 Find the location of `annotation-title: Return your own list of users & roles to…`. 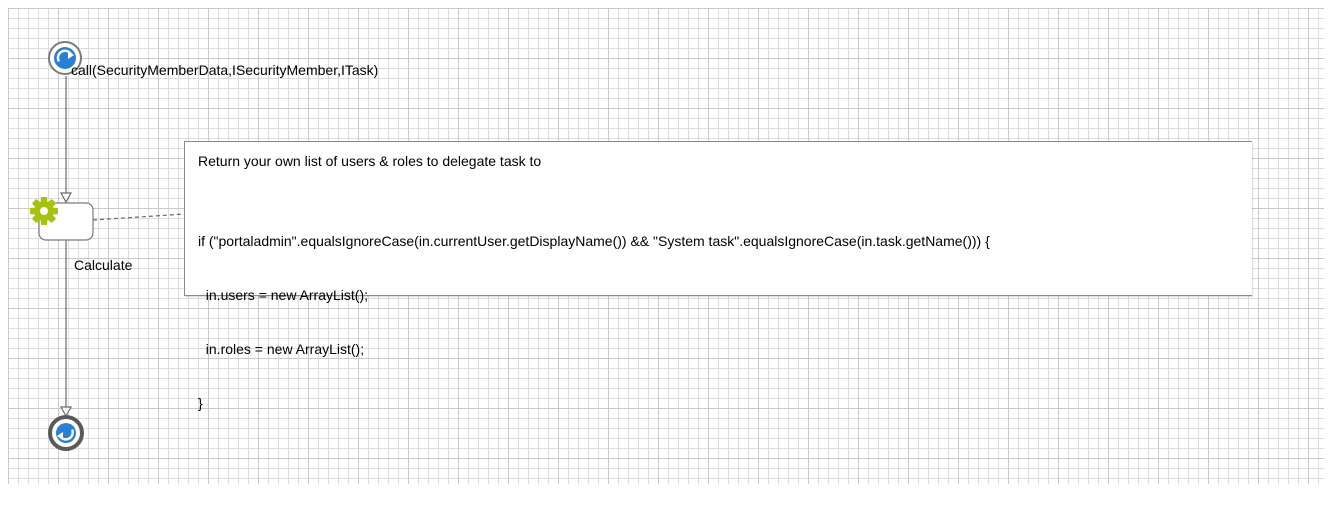

annotation-title: Return your own list of users & roles to… is located at coordinates (370, 161).